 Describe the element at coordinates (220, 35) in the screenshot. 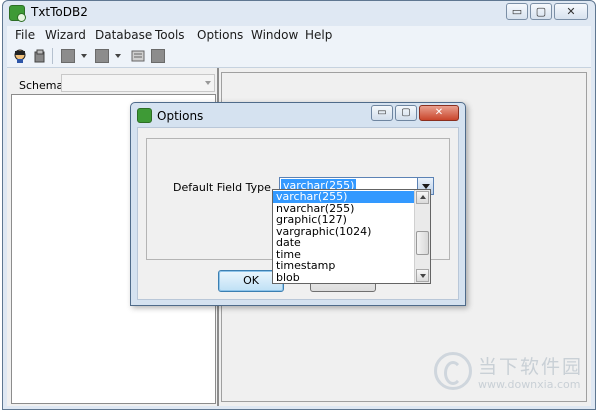

I see `menu-options: Options` at that location.